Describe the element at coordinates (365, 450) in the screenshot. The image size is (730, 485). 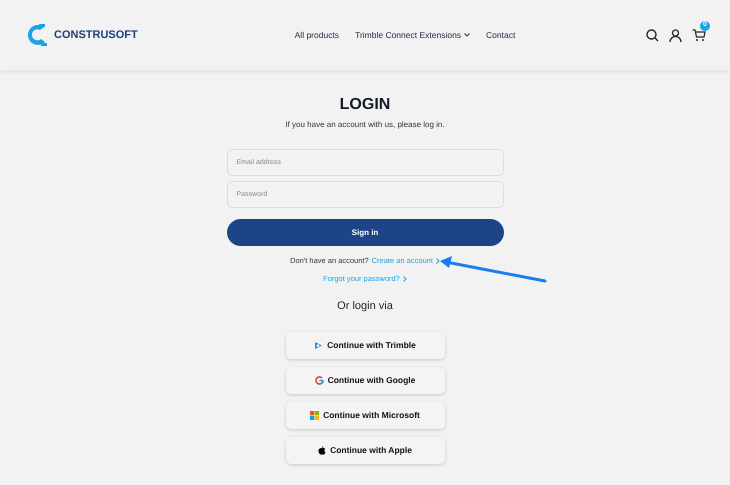
I see `social-login-button: Continue with Apple` at that location.